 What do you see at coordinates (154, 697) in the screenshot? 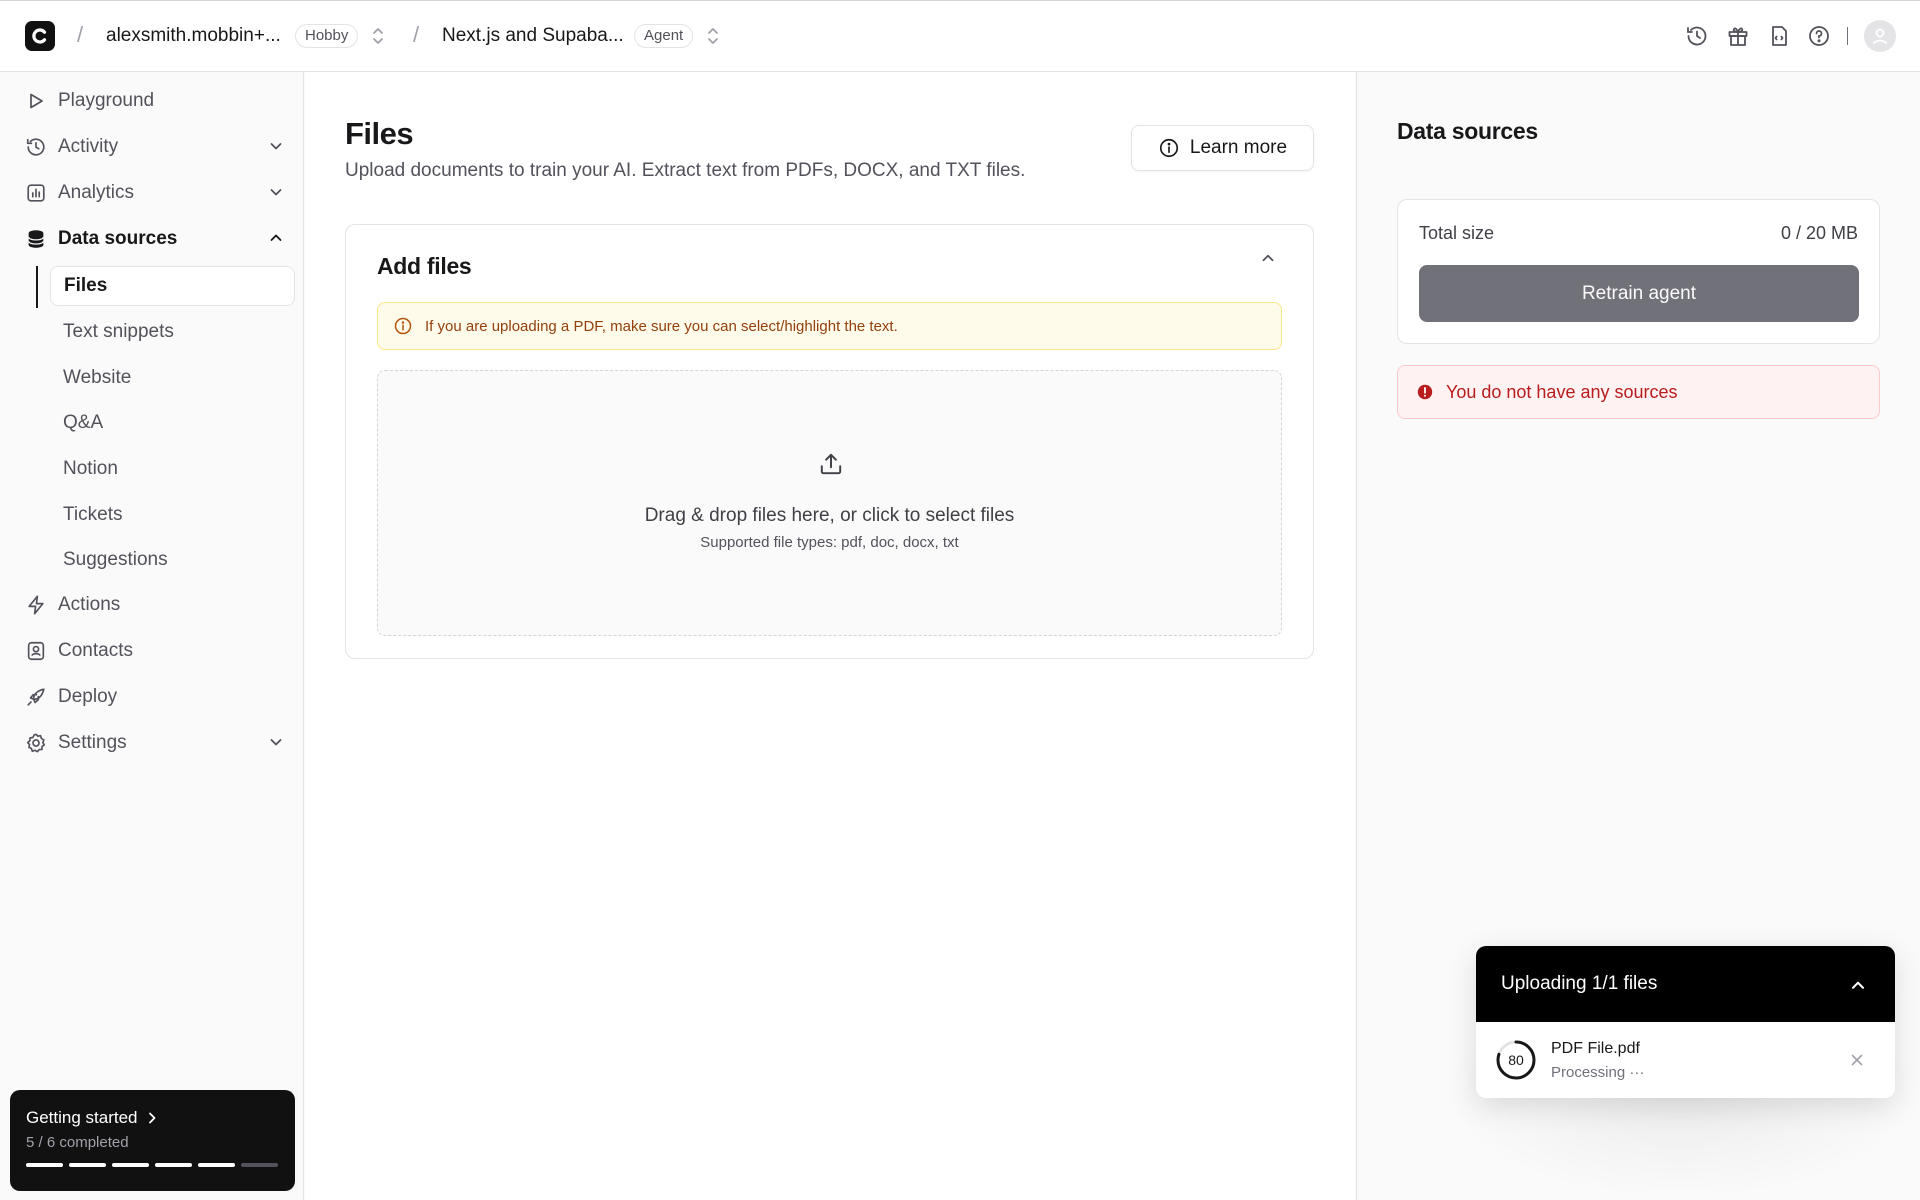
I see `sidebar-item-deploy: Deploy` at bounding box center [154, 697].